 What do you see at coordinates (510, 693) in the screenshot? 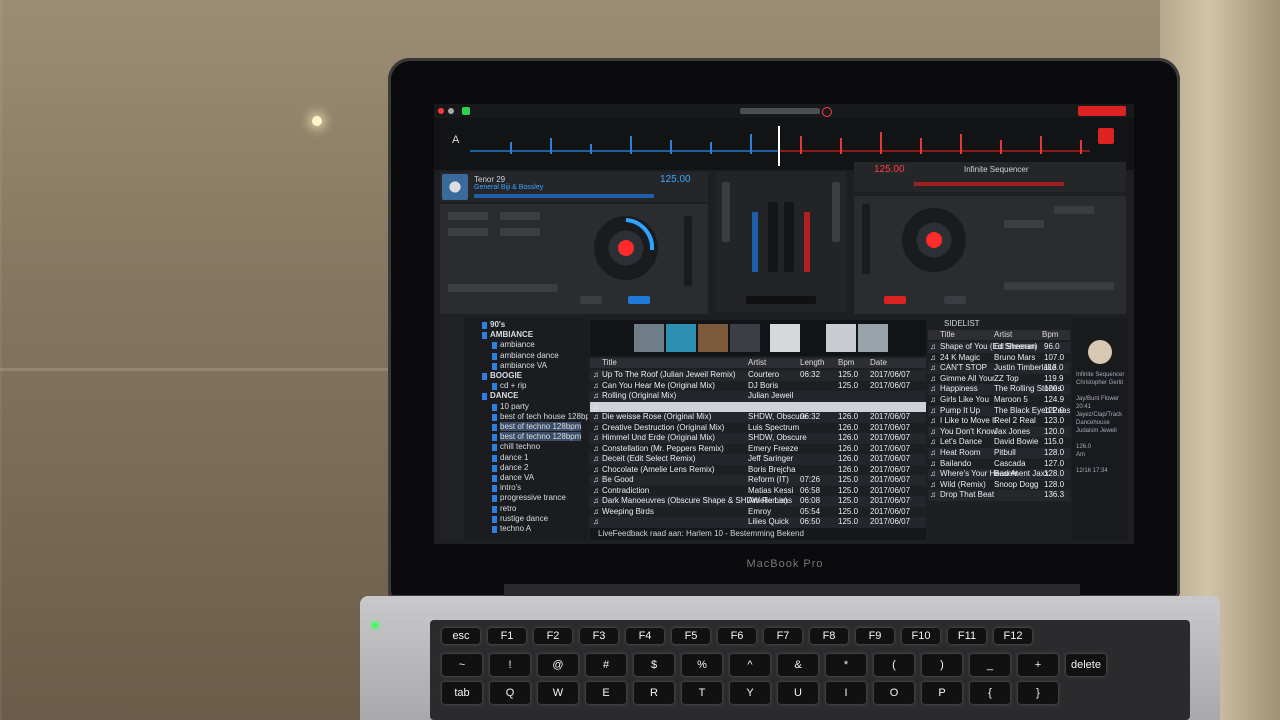
I see `keyboard-key: Q` at bounding box center [510, 693].